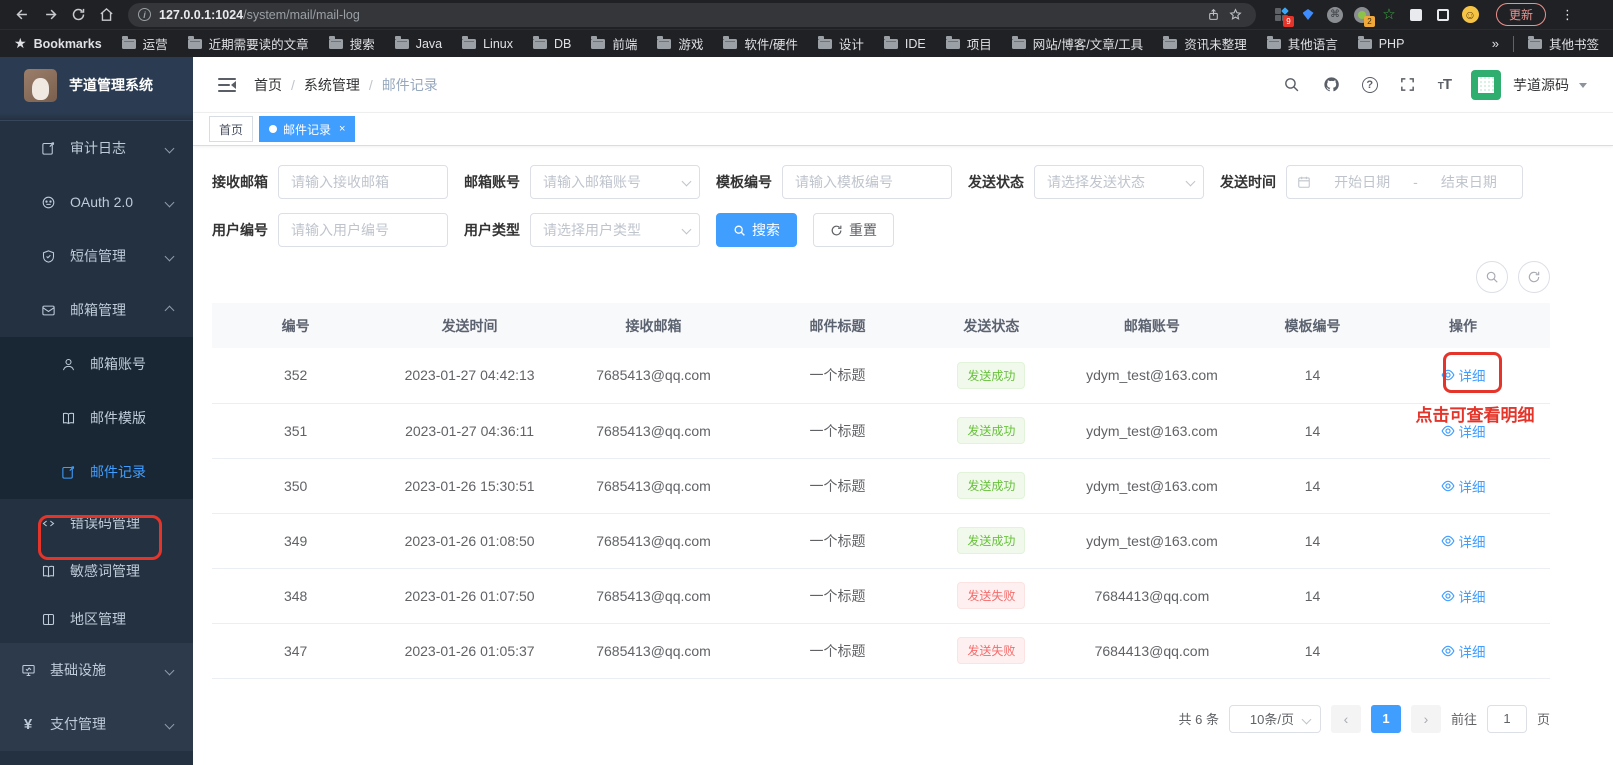 The width and height of the screenshot is (1613, 765). Describe the element at coordinates (867, 182) in the screenshot. I see `template-input` at that location.